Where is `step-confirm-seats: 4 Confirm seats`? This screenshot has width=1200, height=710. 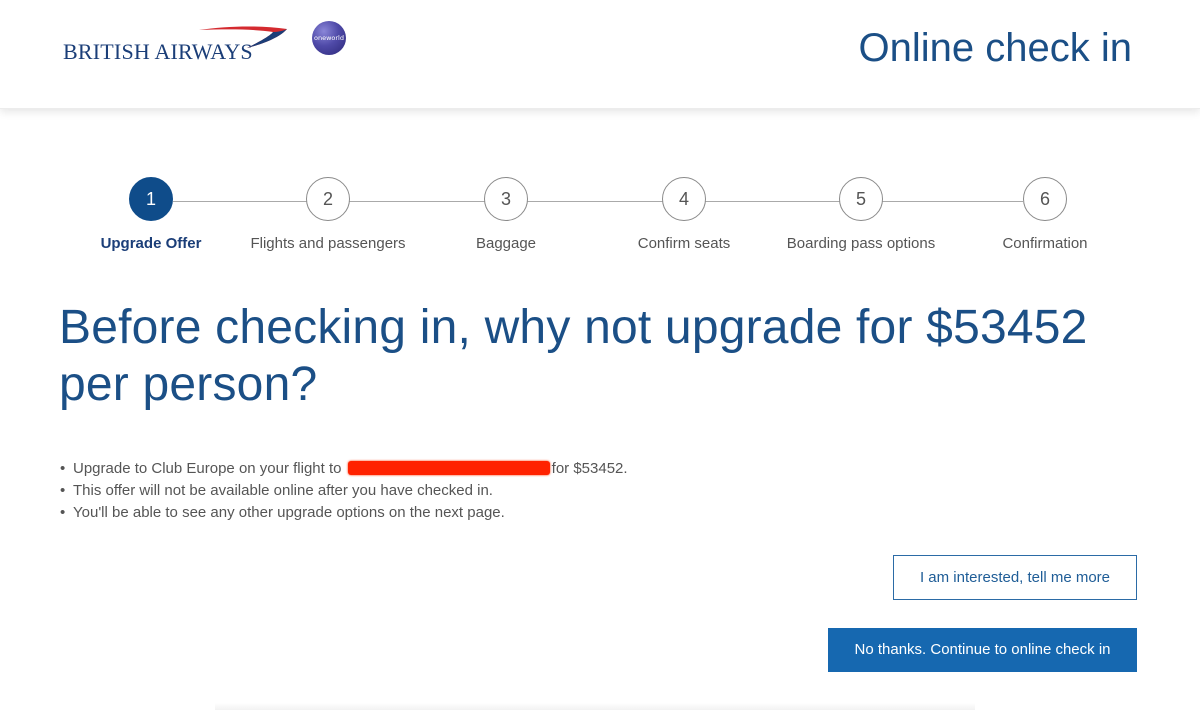 step-confirm-seats: 4 Confirm seats is located at coordinates (684, 211).